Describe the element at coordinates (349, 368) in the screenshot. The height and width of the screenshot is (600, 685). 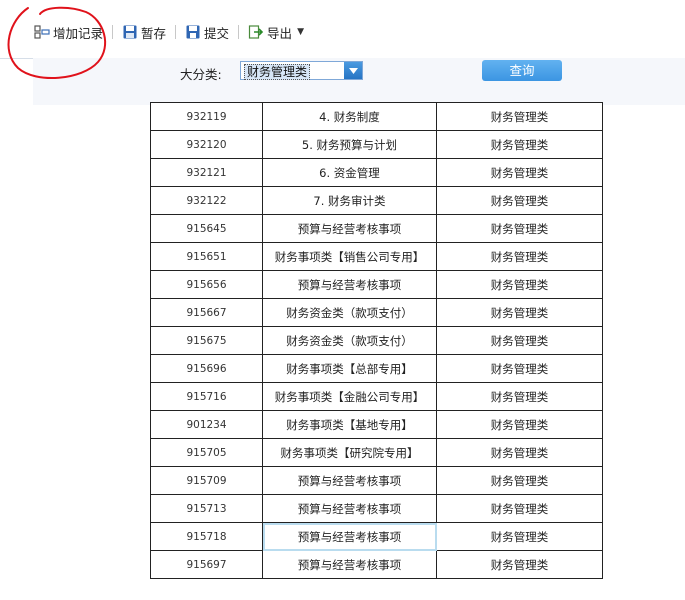
I see `record-name-cell: 财务事项类【总部专用】` at that location.